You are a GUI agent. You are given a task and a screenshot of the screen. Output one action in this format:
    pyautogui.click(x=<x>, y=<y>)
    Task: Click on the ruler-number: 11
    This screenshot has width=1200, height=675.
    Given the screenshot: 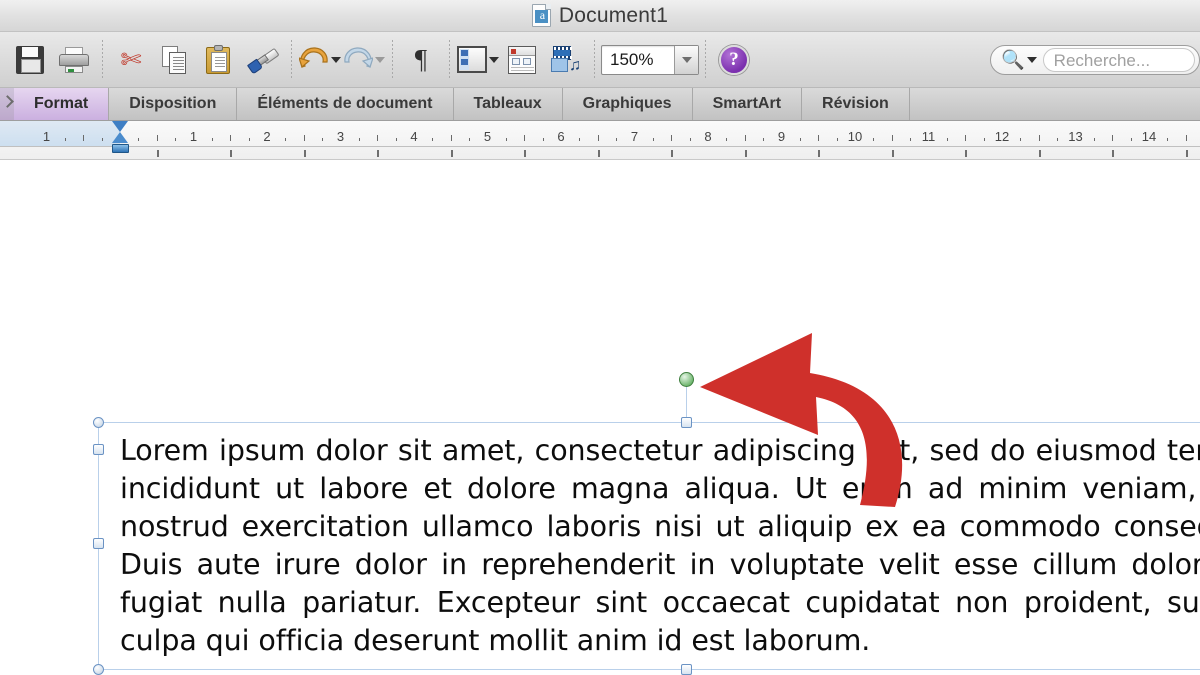 What is the action you would take?
    pyautogui.click(x=928, y=136)
    